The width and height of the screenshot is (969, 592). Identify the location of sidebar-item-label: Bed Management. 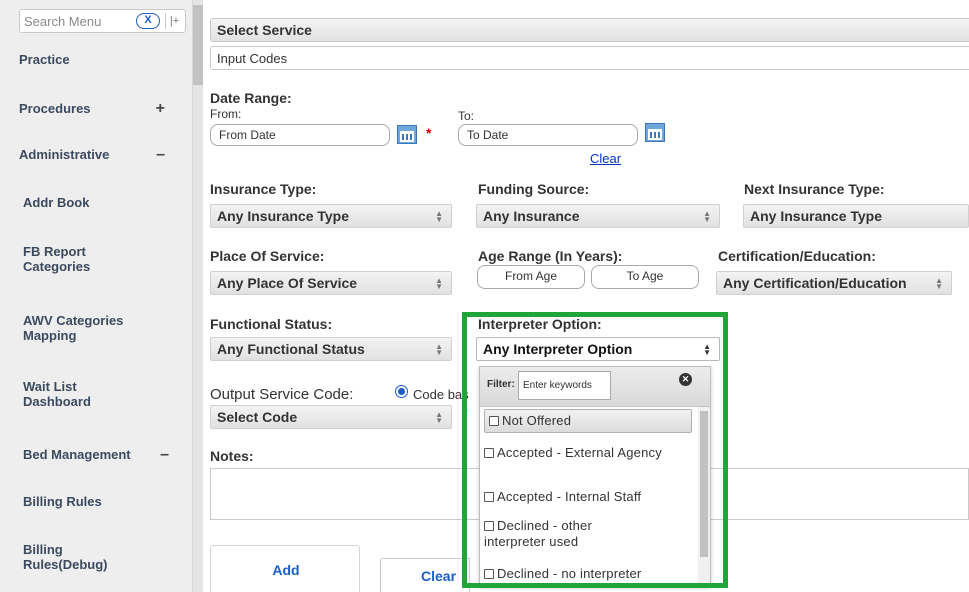
(77, 454).